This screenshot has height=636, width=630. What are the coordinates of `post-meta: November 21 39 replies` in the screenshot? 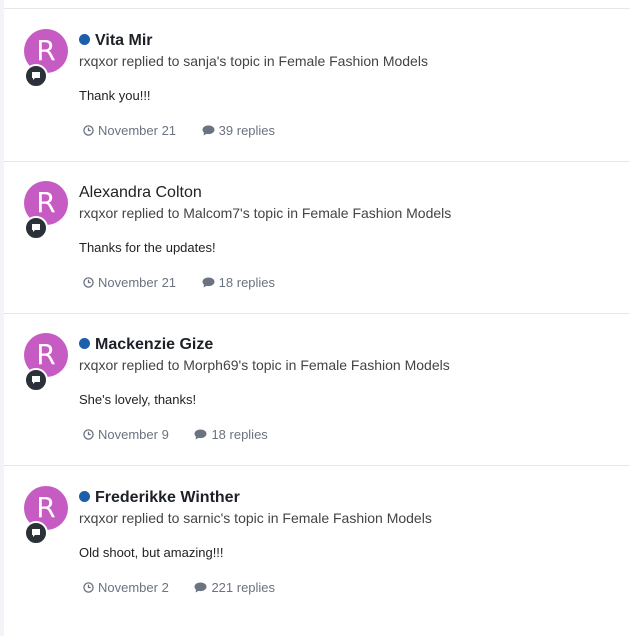 It's located at (179, 131).